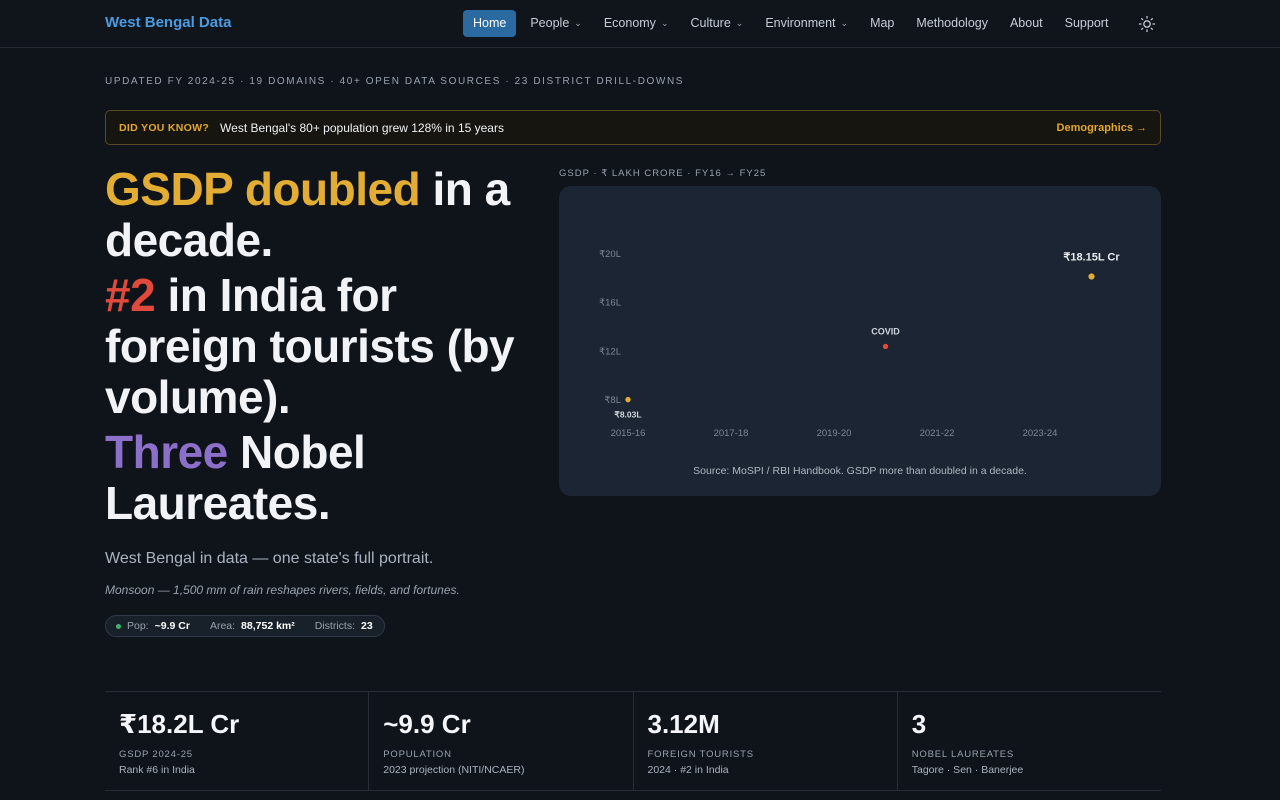  Describe the element at coordinates (367, 626) in the screenshot. I see `districts-value: 23` at that location.